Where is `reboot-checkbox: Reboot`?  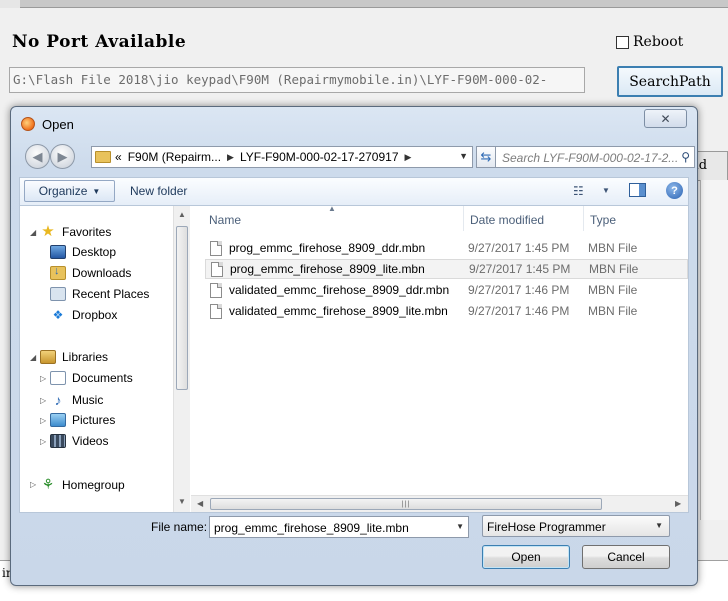 reboot-checkbox: Reboot is located at coordinates (649, 42).